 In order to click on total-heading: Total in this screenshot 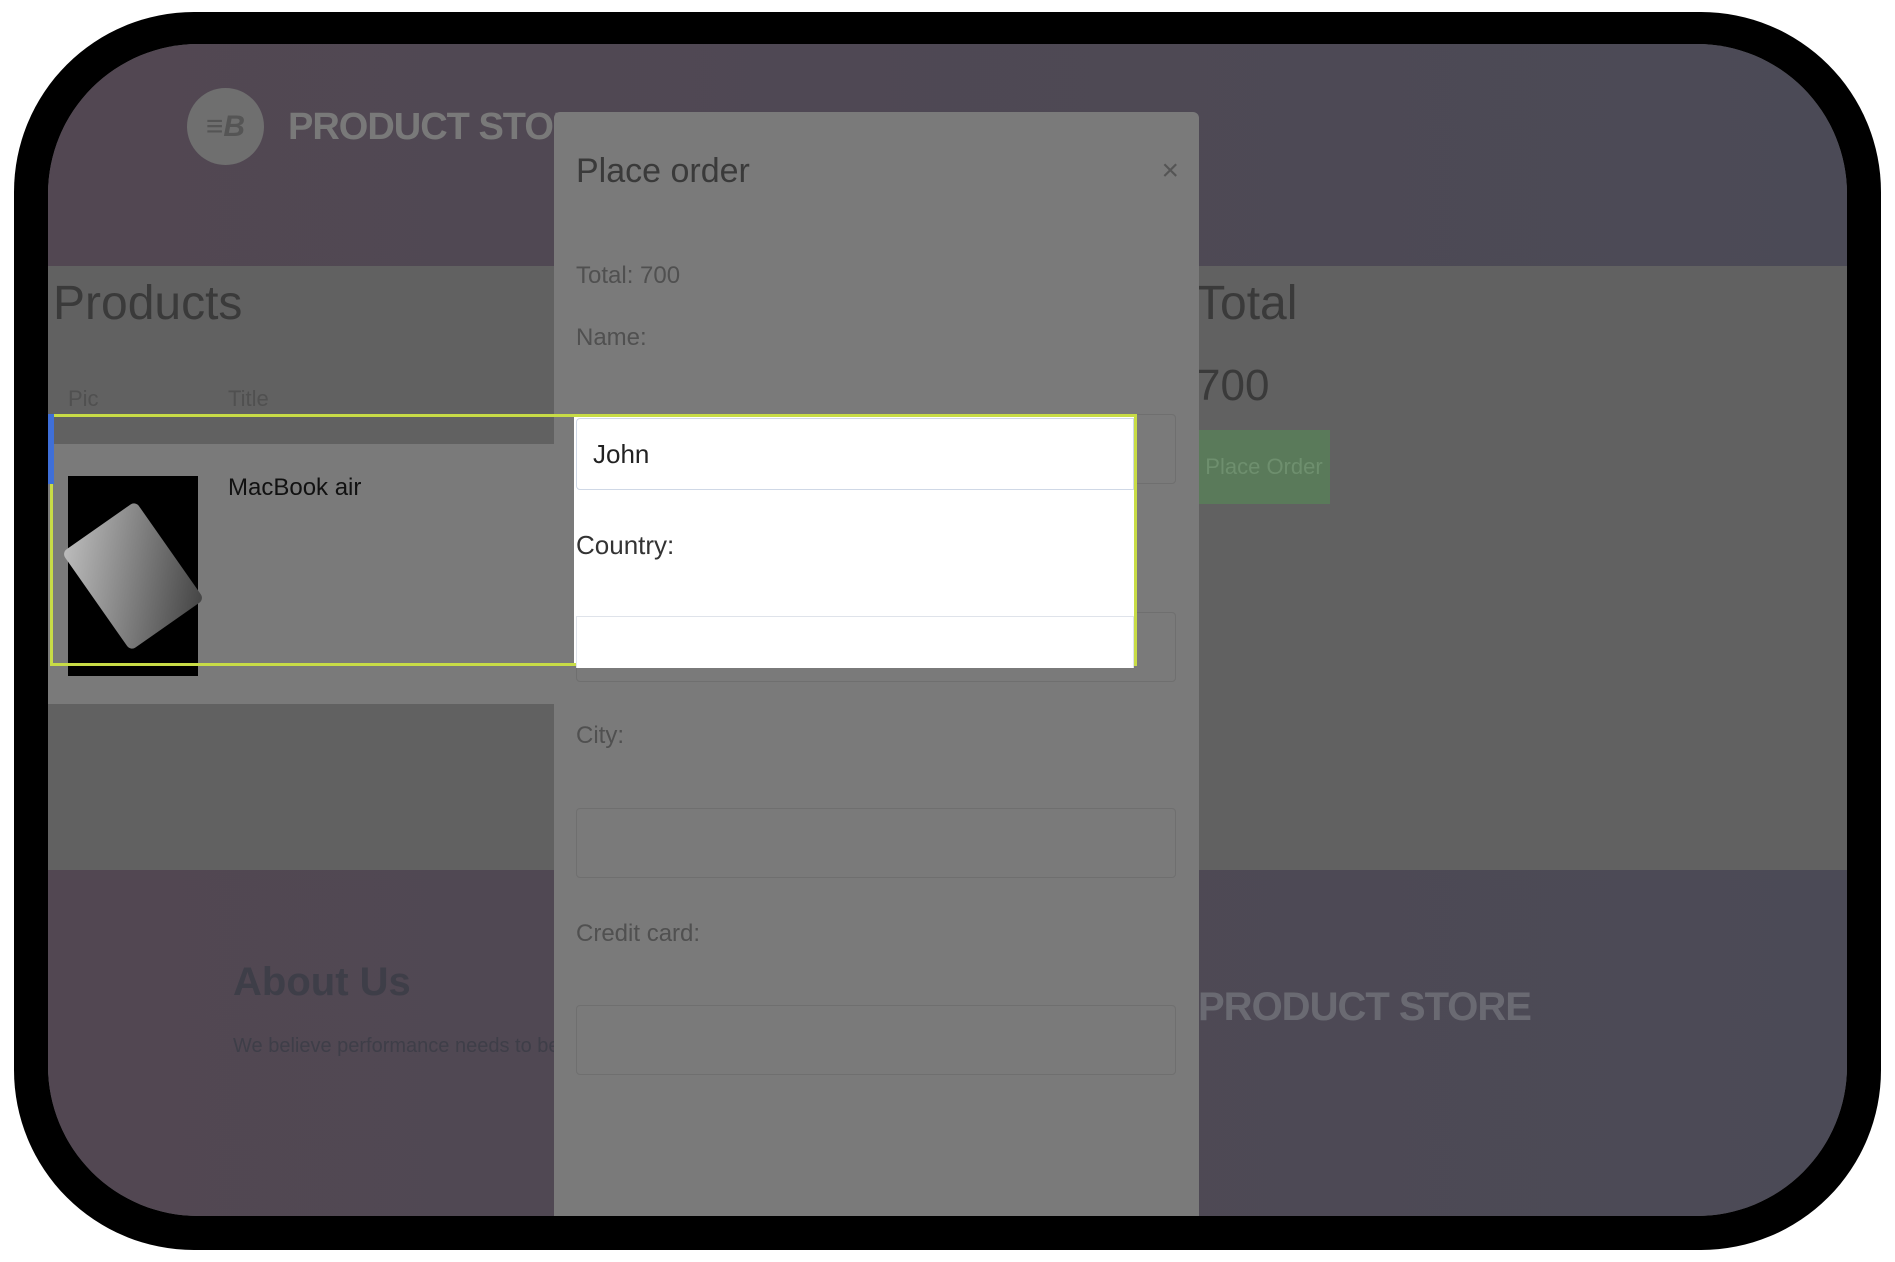, I will do `click(1247, 303)`.